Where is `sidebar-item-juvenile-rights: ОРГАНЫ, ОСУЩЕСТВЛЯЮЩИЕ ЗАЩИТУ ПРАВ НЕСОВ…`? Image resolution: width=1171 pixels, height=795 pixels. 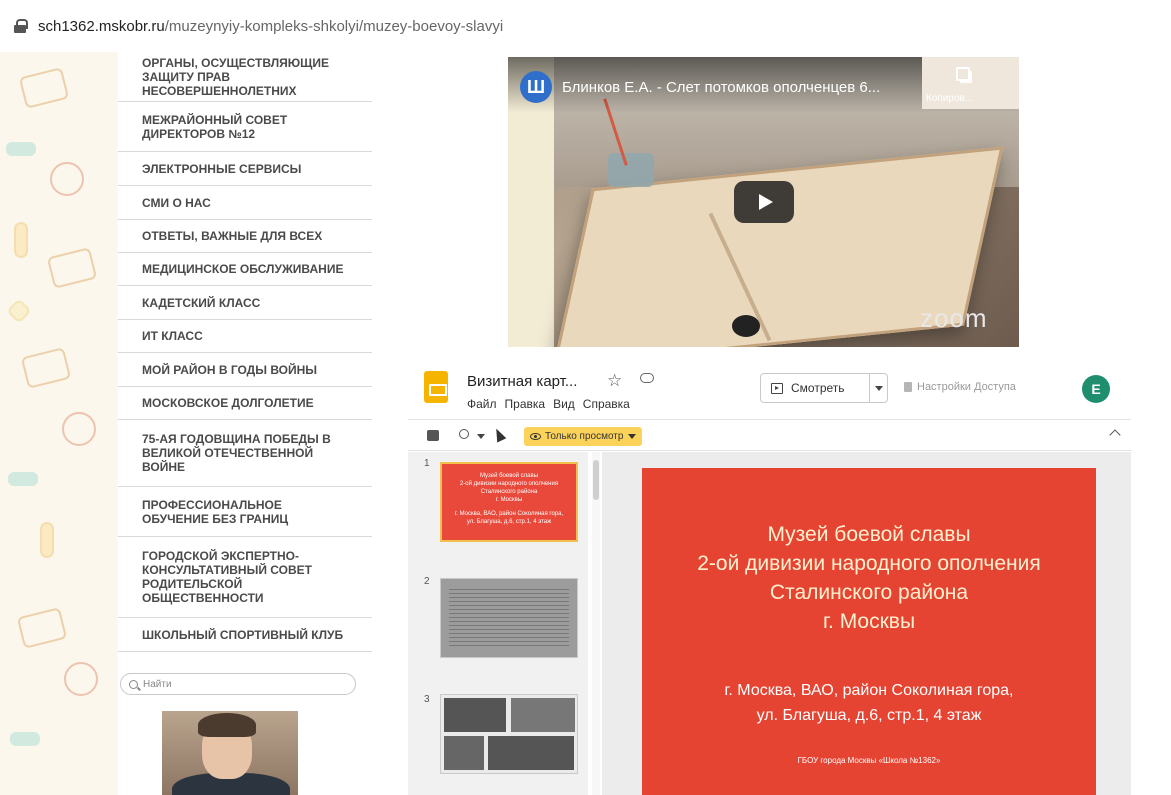 sidebar-item-juvenile-rights: ОРГАНЫ, ОСУЩЕСТВЛЯЮЩИЕ ЗАЩИТУ ПРАВ НЕСОВ… is located at coordinates (245, 77).